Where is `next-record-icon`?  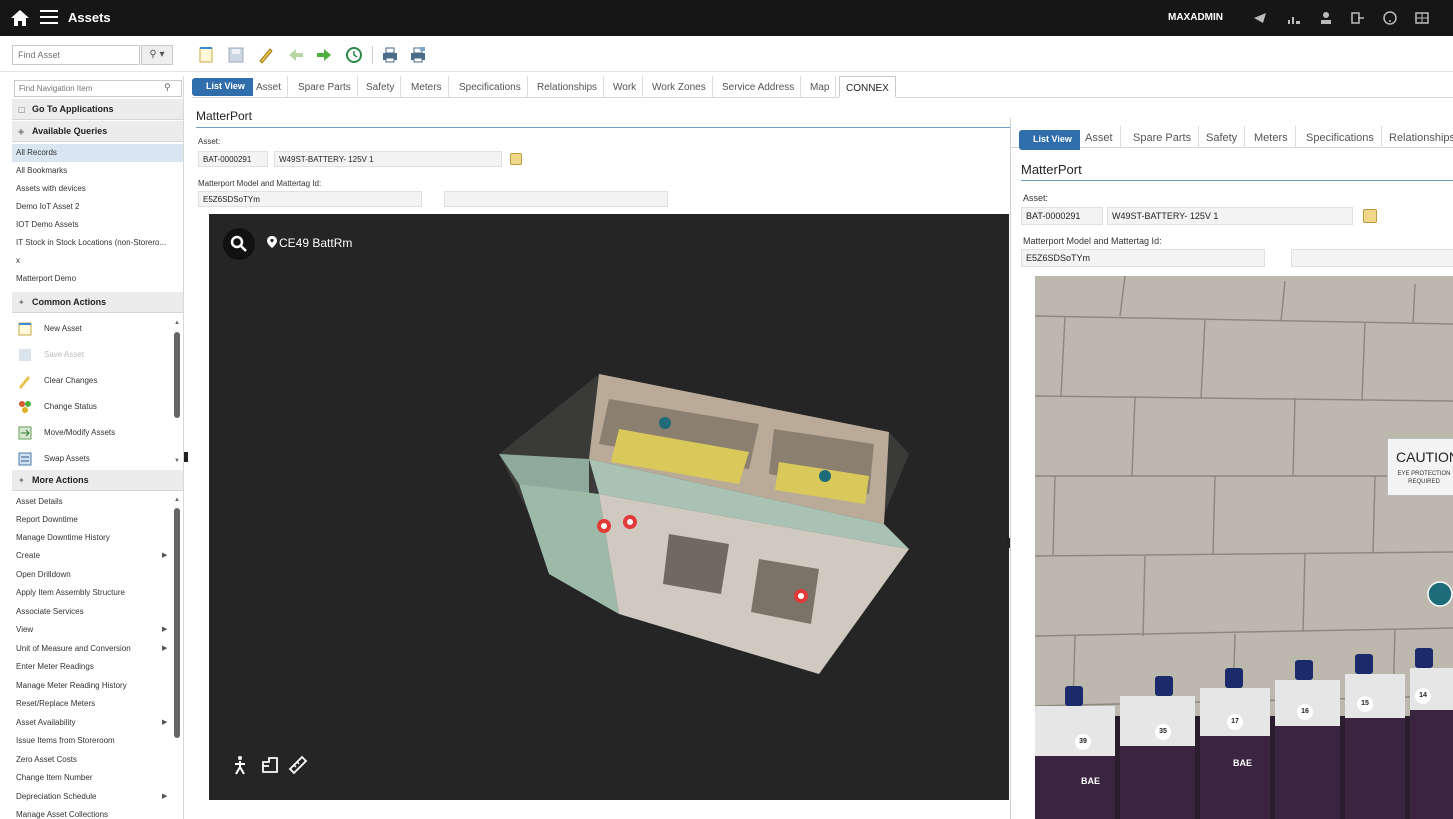 next-record-icon is located at coordinates (324, 55).